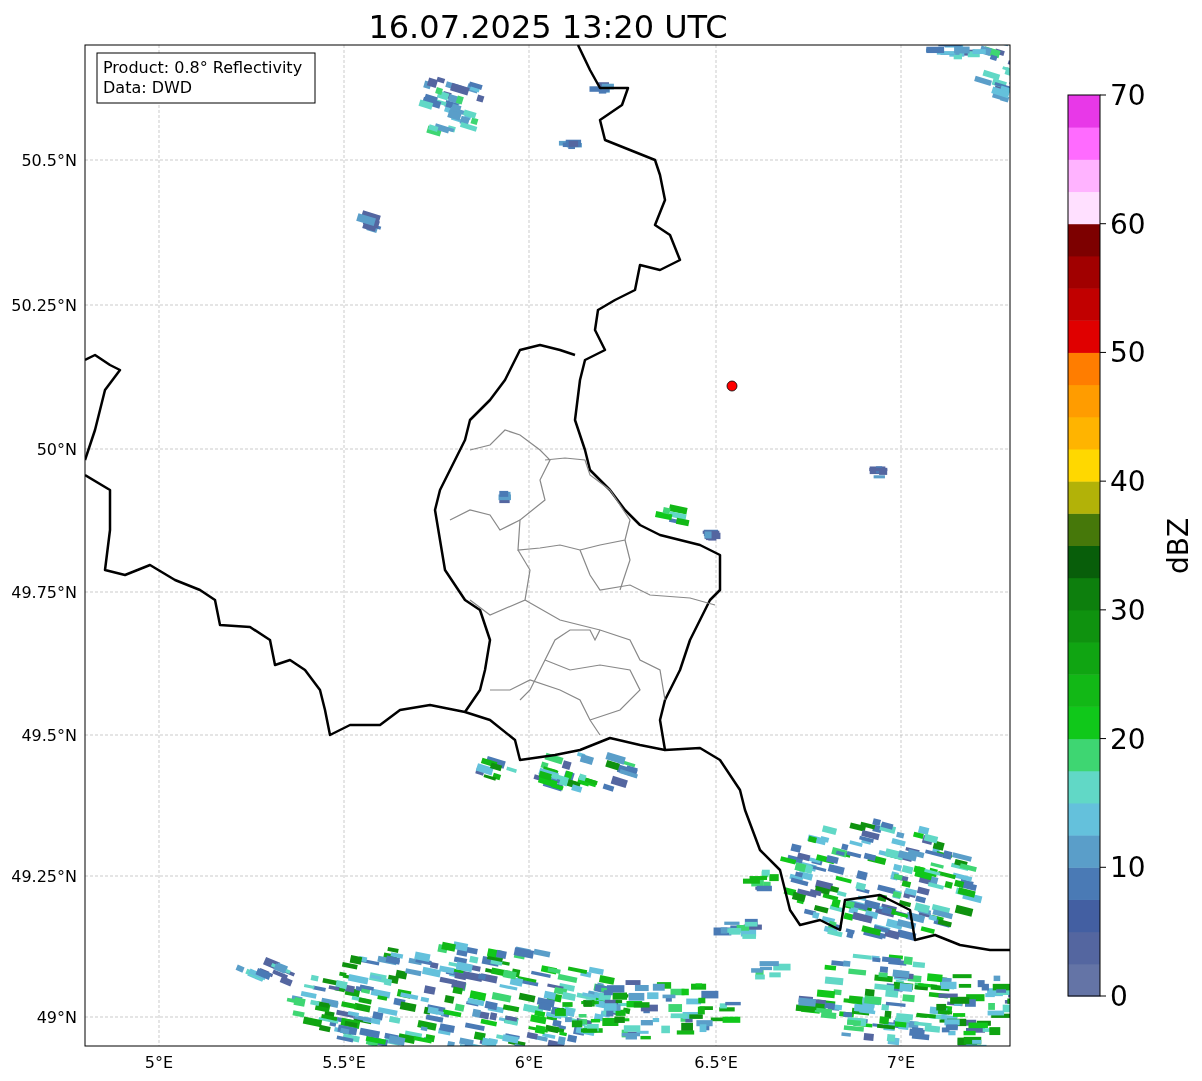  I want to click on colorbar-tick-label: 30, so click(1128, 610).